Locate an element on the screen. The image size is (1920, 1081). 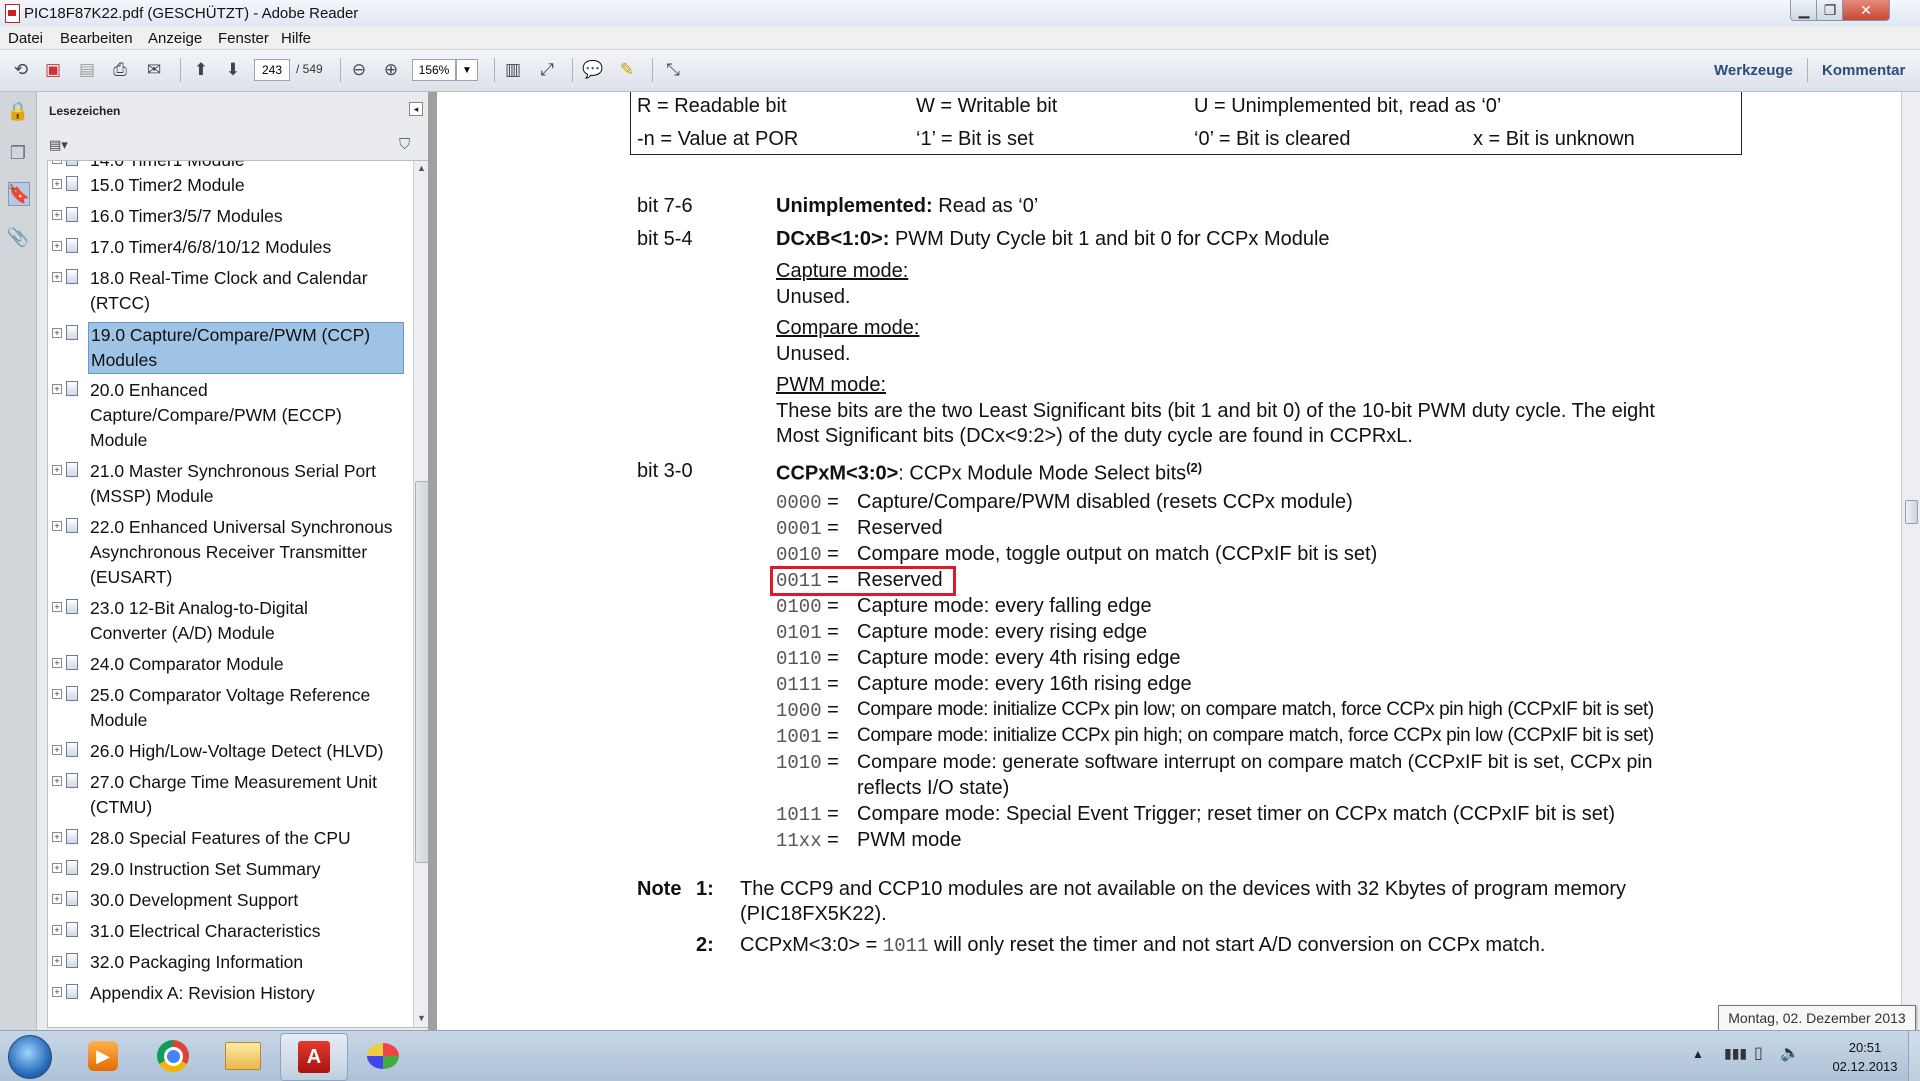
minimize-button: ▁ is located at coordinates (1804, 10).